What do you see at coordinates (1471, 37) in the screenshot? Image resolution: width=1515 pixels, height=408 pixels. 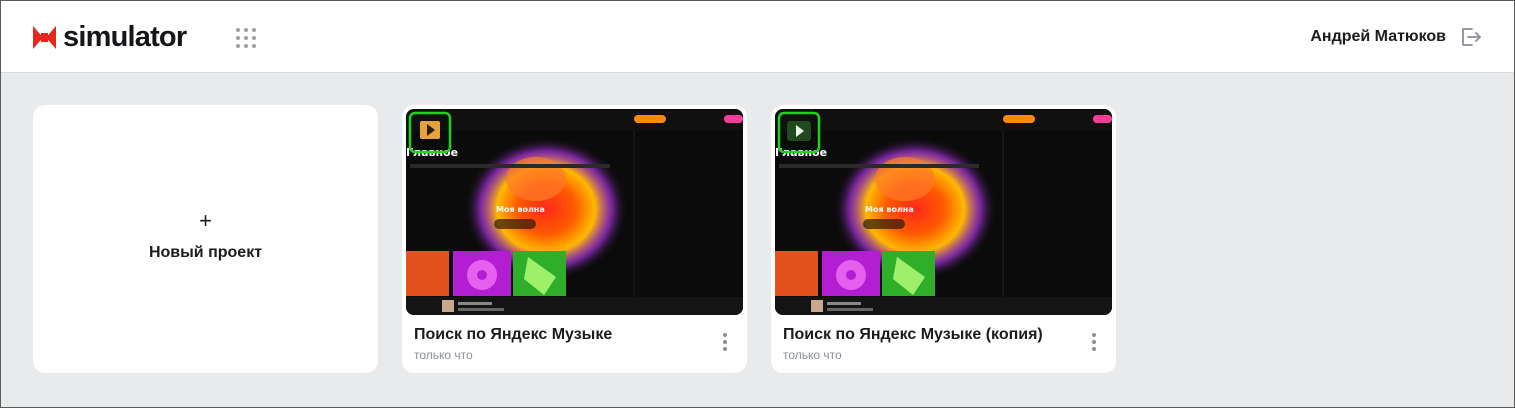 I see `logout-icon` at bounding box center [1471, 37].